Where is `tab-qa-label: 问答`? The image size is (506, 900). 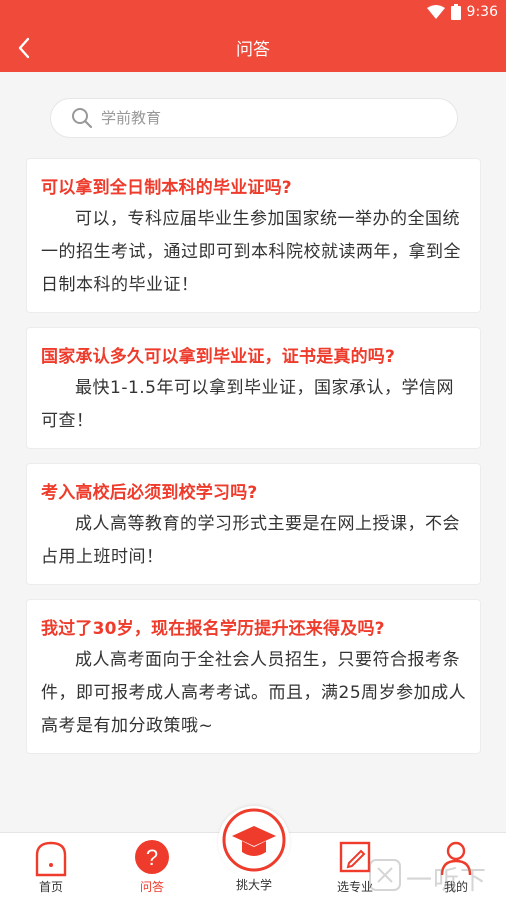
tab-qa-label: 问答 is located at coordinates (151, 887).